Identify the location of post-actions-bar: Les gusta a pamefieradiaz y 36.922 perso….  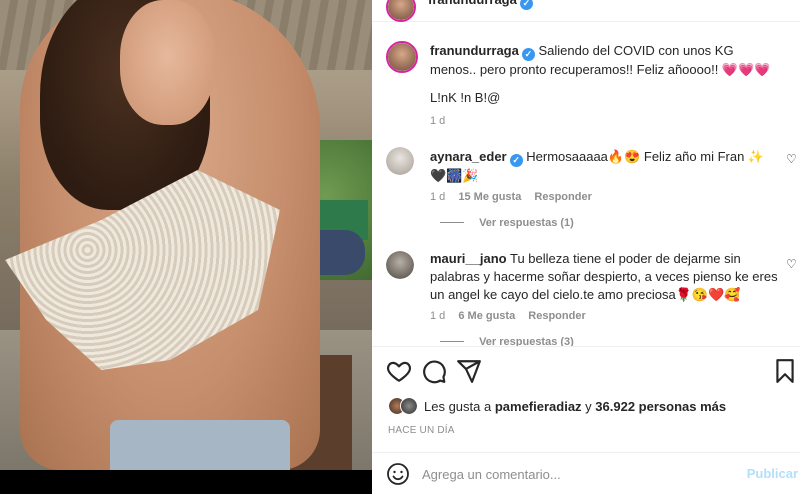
(586, 401).